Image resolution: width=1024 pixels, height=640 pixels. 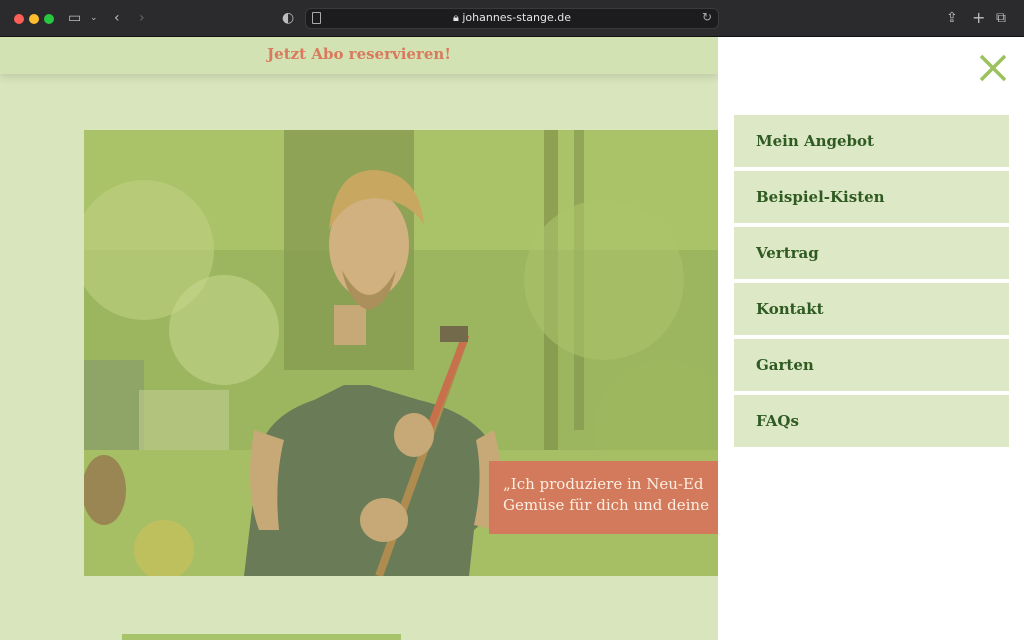 I want to click on url-text: 🔒︎ johannes-stange.de, so click(x=512, y=18).